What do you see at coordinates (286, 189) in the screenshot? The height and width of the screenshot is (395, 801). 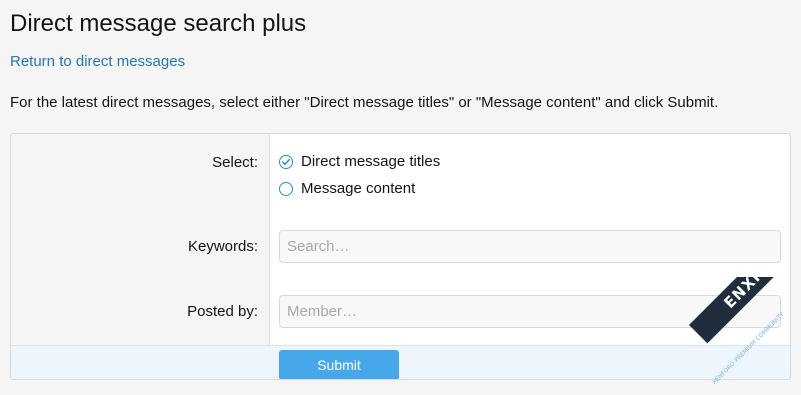 I see `radio-unchecked-icon` at bounding box center [286, 189].